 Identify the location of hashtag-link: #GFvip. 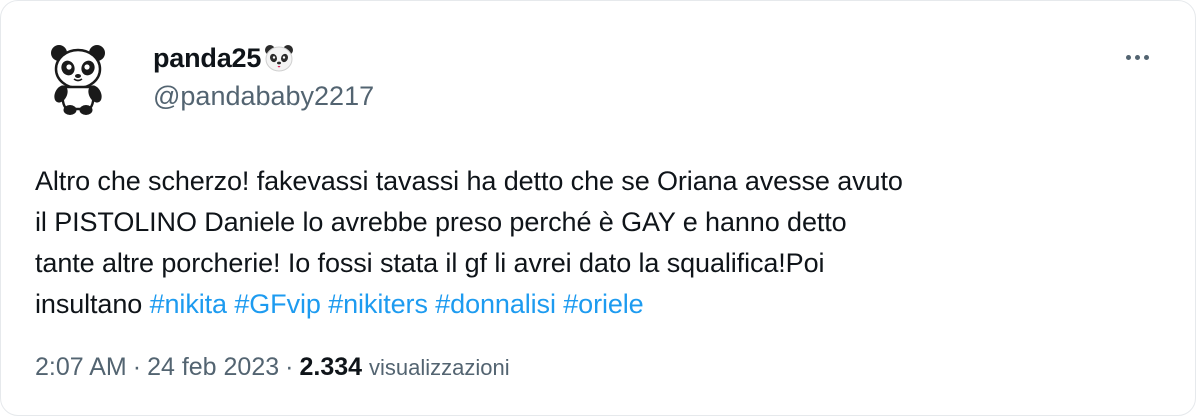
(277, 304).